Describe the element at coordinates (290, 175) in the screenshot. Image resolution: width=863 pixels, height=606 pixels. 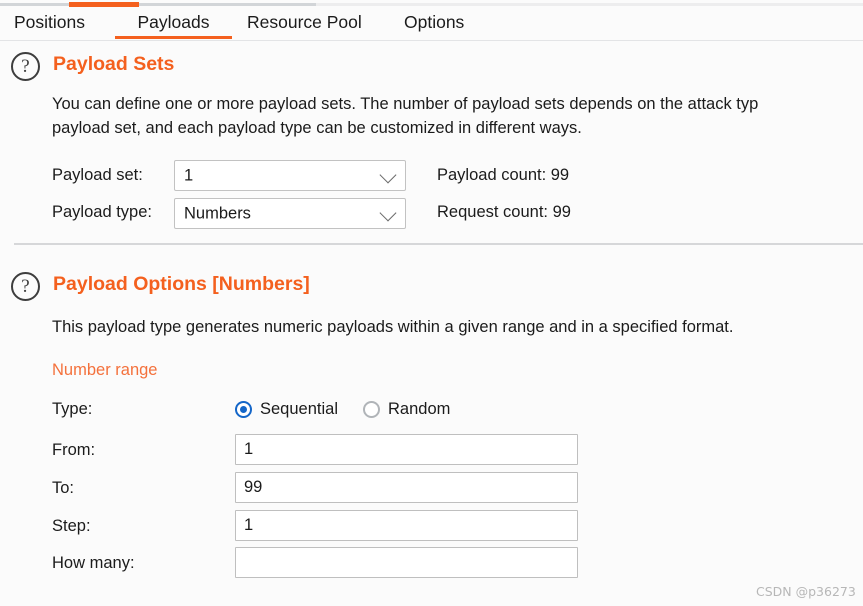
I see `payload-set-dropdown: 1` at that location.